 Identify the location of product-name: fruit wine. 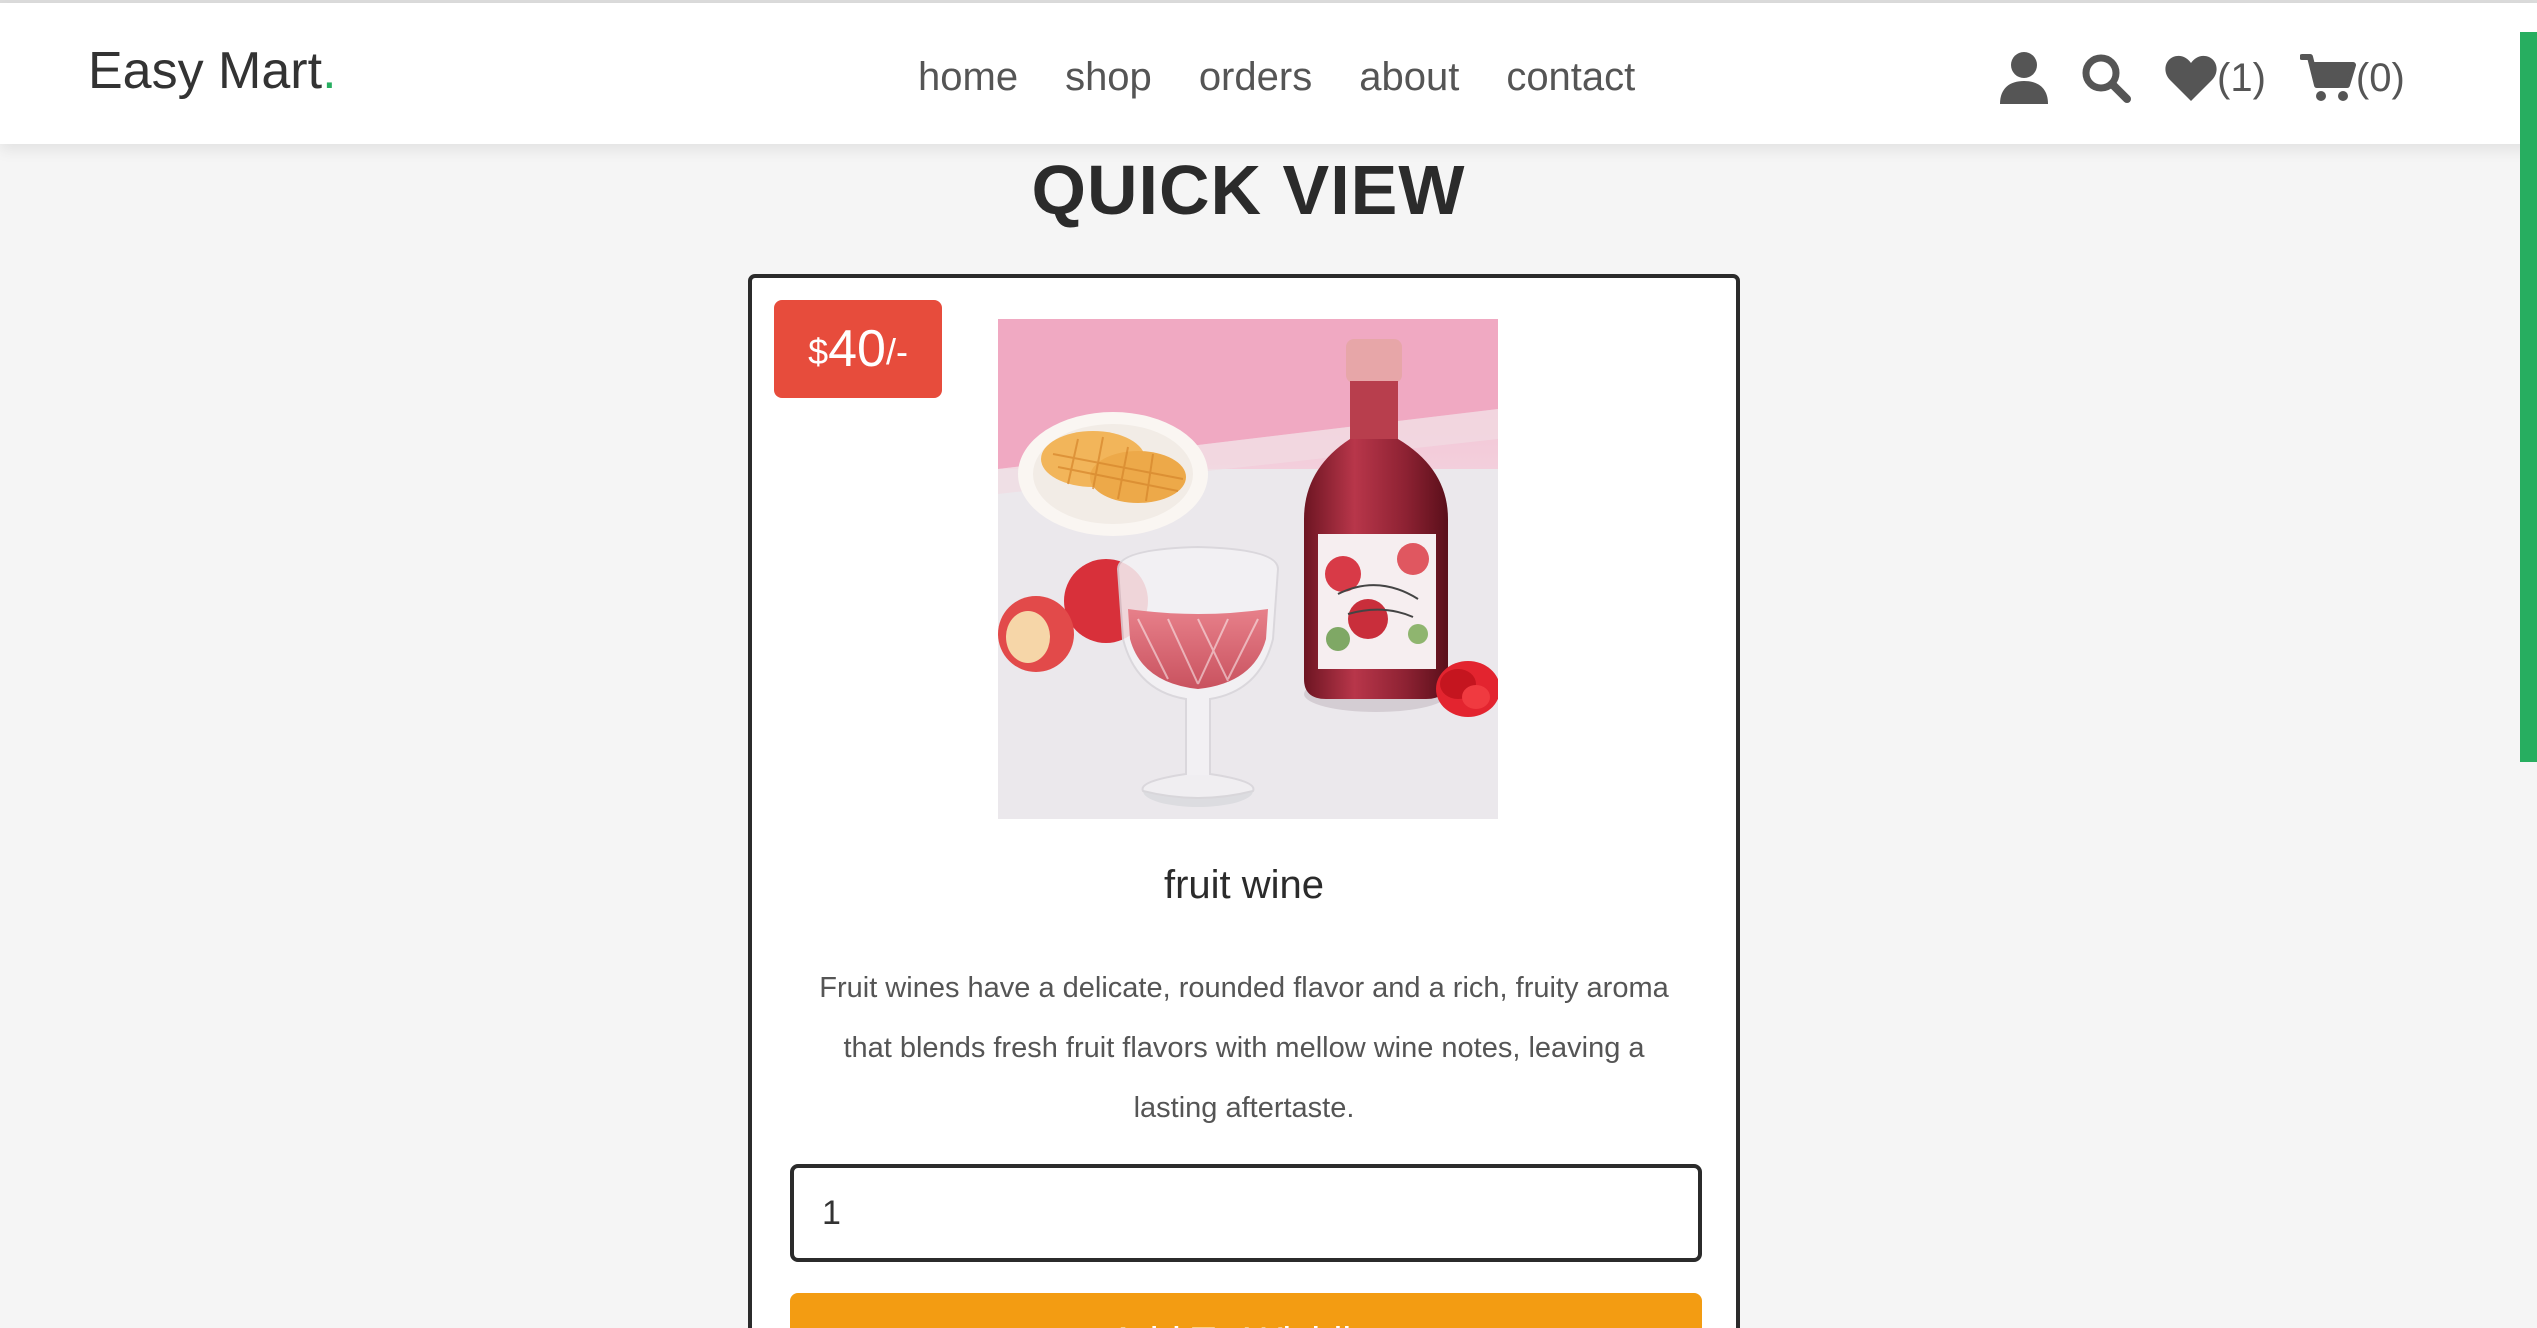
(1244, 885).